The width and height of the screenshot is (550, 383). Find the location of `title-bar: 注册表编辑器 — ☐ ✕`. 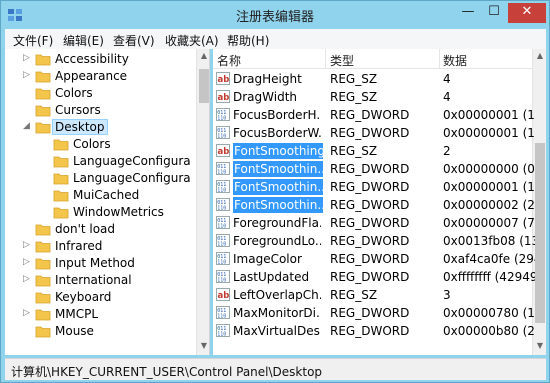

title-bar: 注册表编辑器 — ☐ ✕ is located at coordinates (275, 15).